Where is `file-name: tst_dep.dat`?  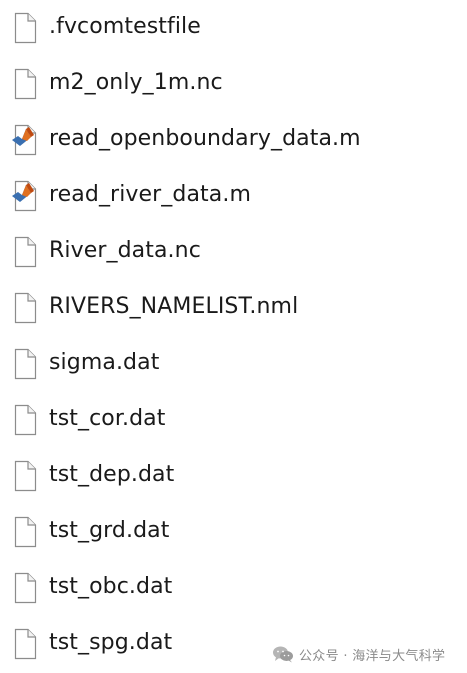
file-name: tst_dep.dat is located at coordinates (112, 474).